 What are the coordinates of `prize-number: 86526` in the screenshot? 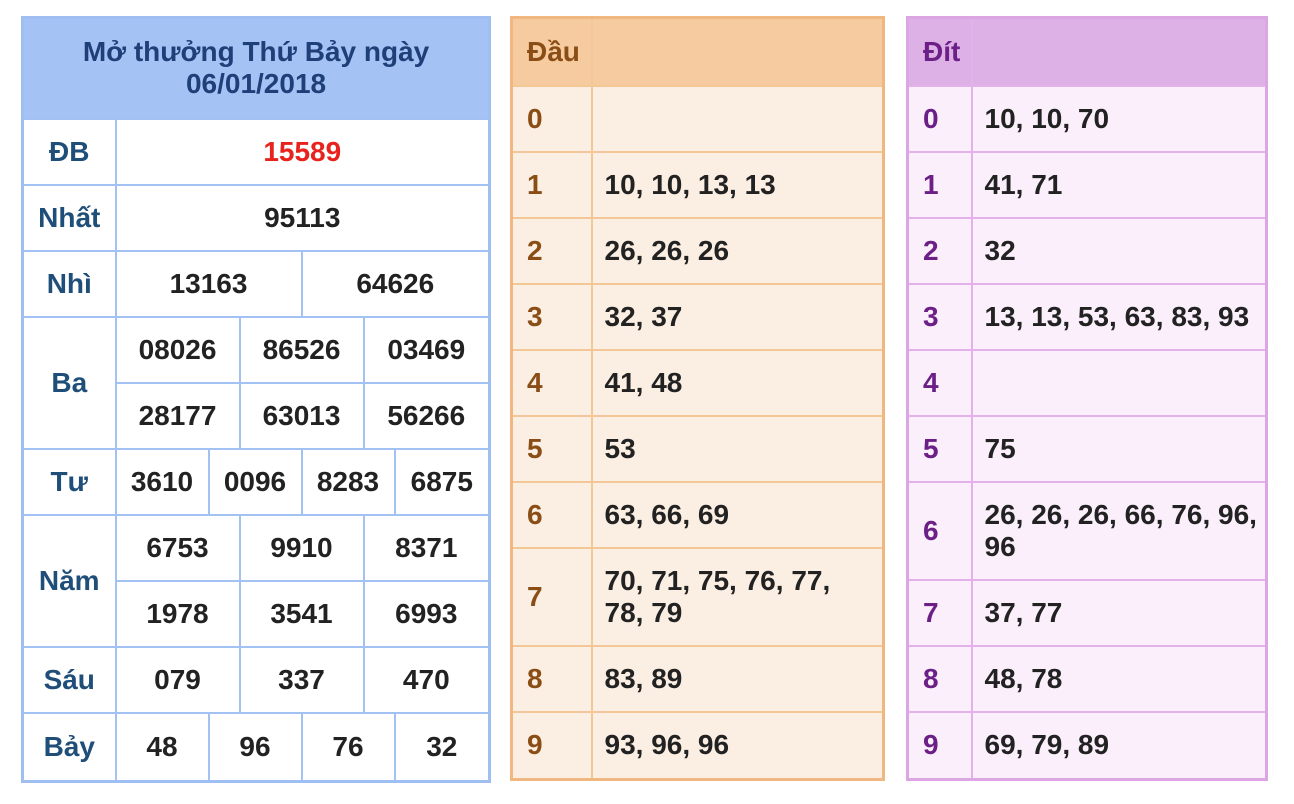 It's located at (301, 349).